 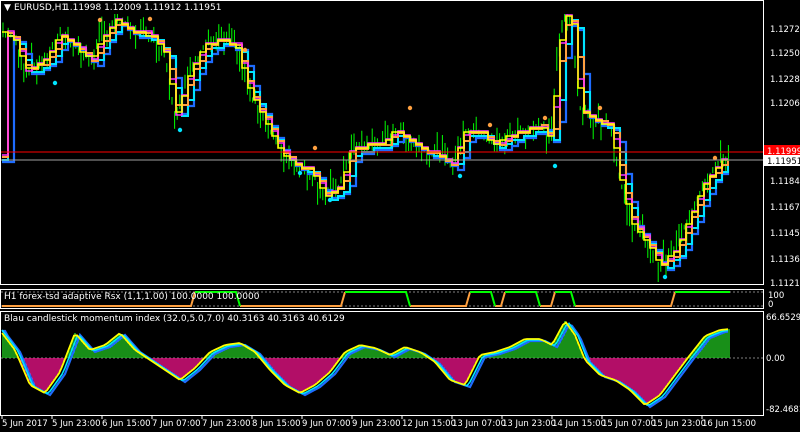 I want to click on time-tick: 16 Jun 15:00, so click(x=729, y=424).